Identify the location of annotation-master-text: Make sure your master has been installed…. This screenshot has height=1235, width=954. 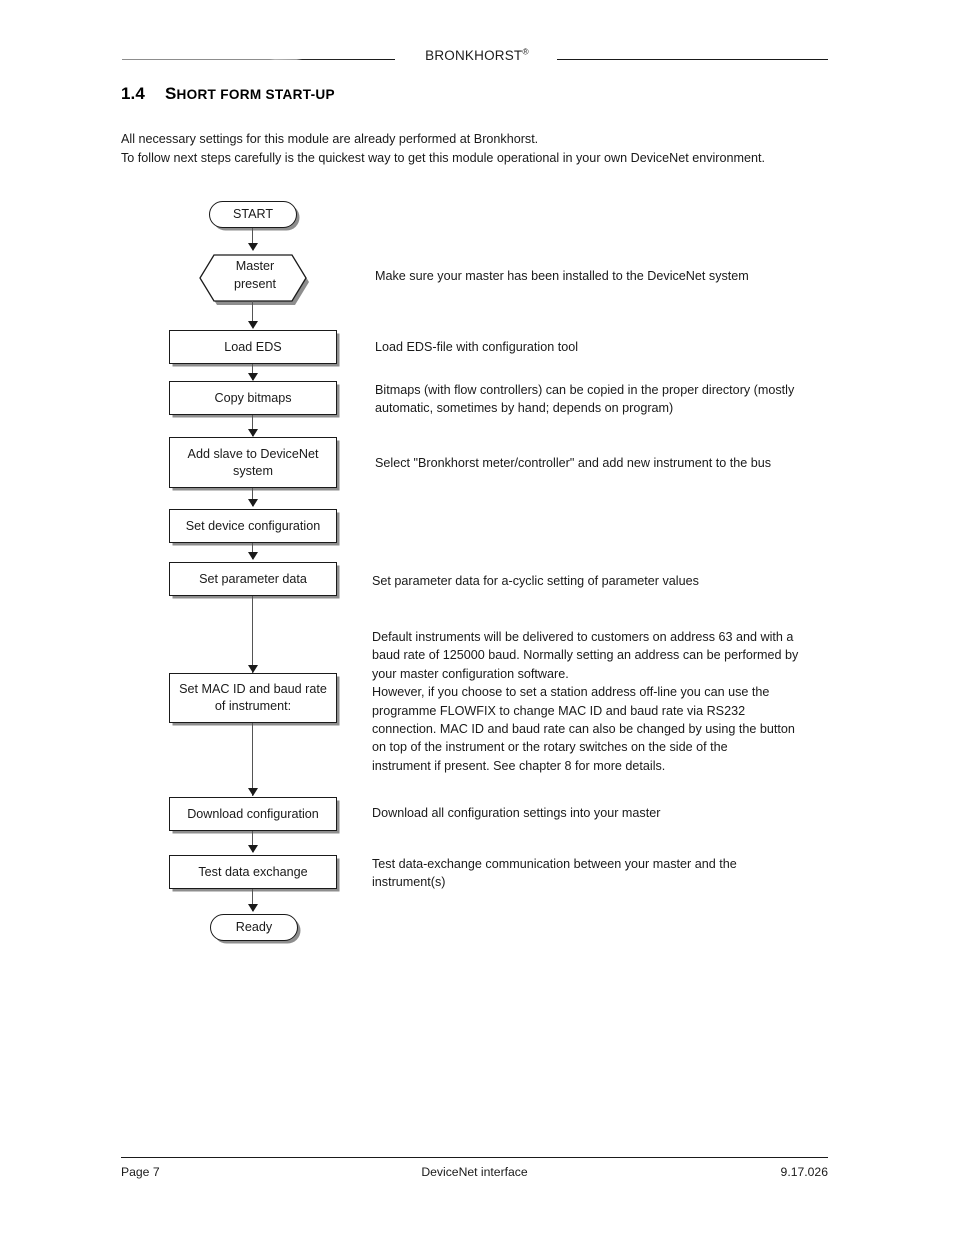
(562, 276).